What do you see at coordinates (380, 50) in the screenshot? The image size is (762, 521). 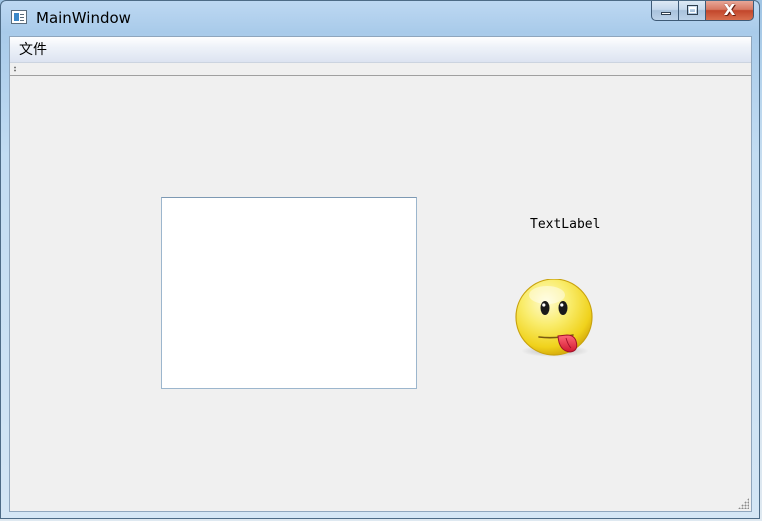 I see `menu-bar: 文件` at bounding box center [380, 50].